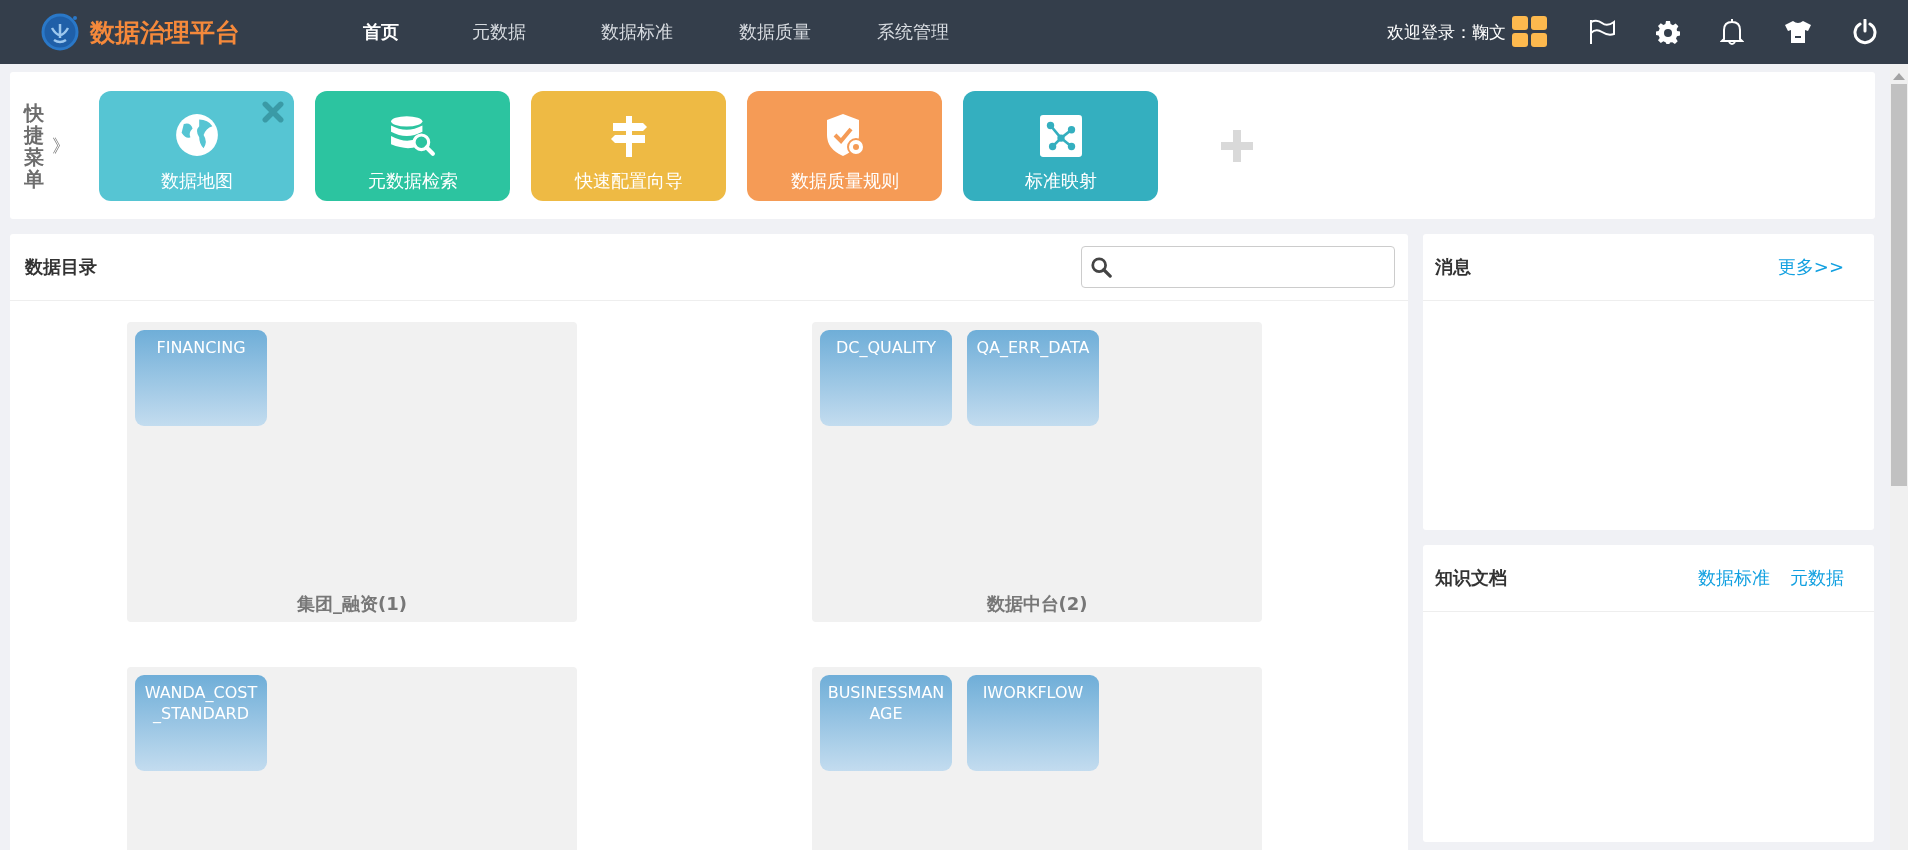  What do you see at coordinates (1101, 267) in the screenshot?
I see `search-icon` at bounding box center [1101, 267].